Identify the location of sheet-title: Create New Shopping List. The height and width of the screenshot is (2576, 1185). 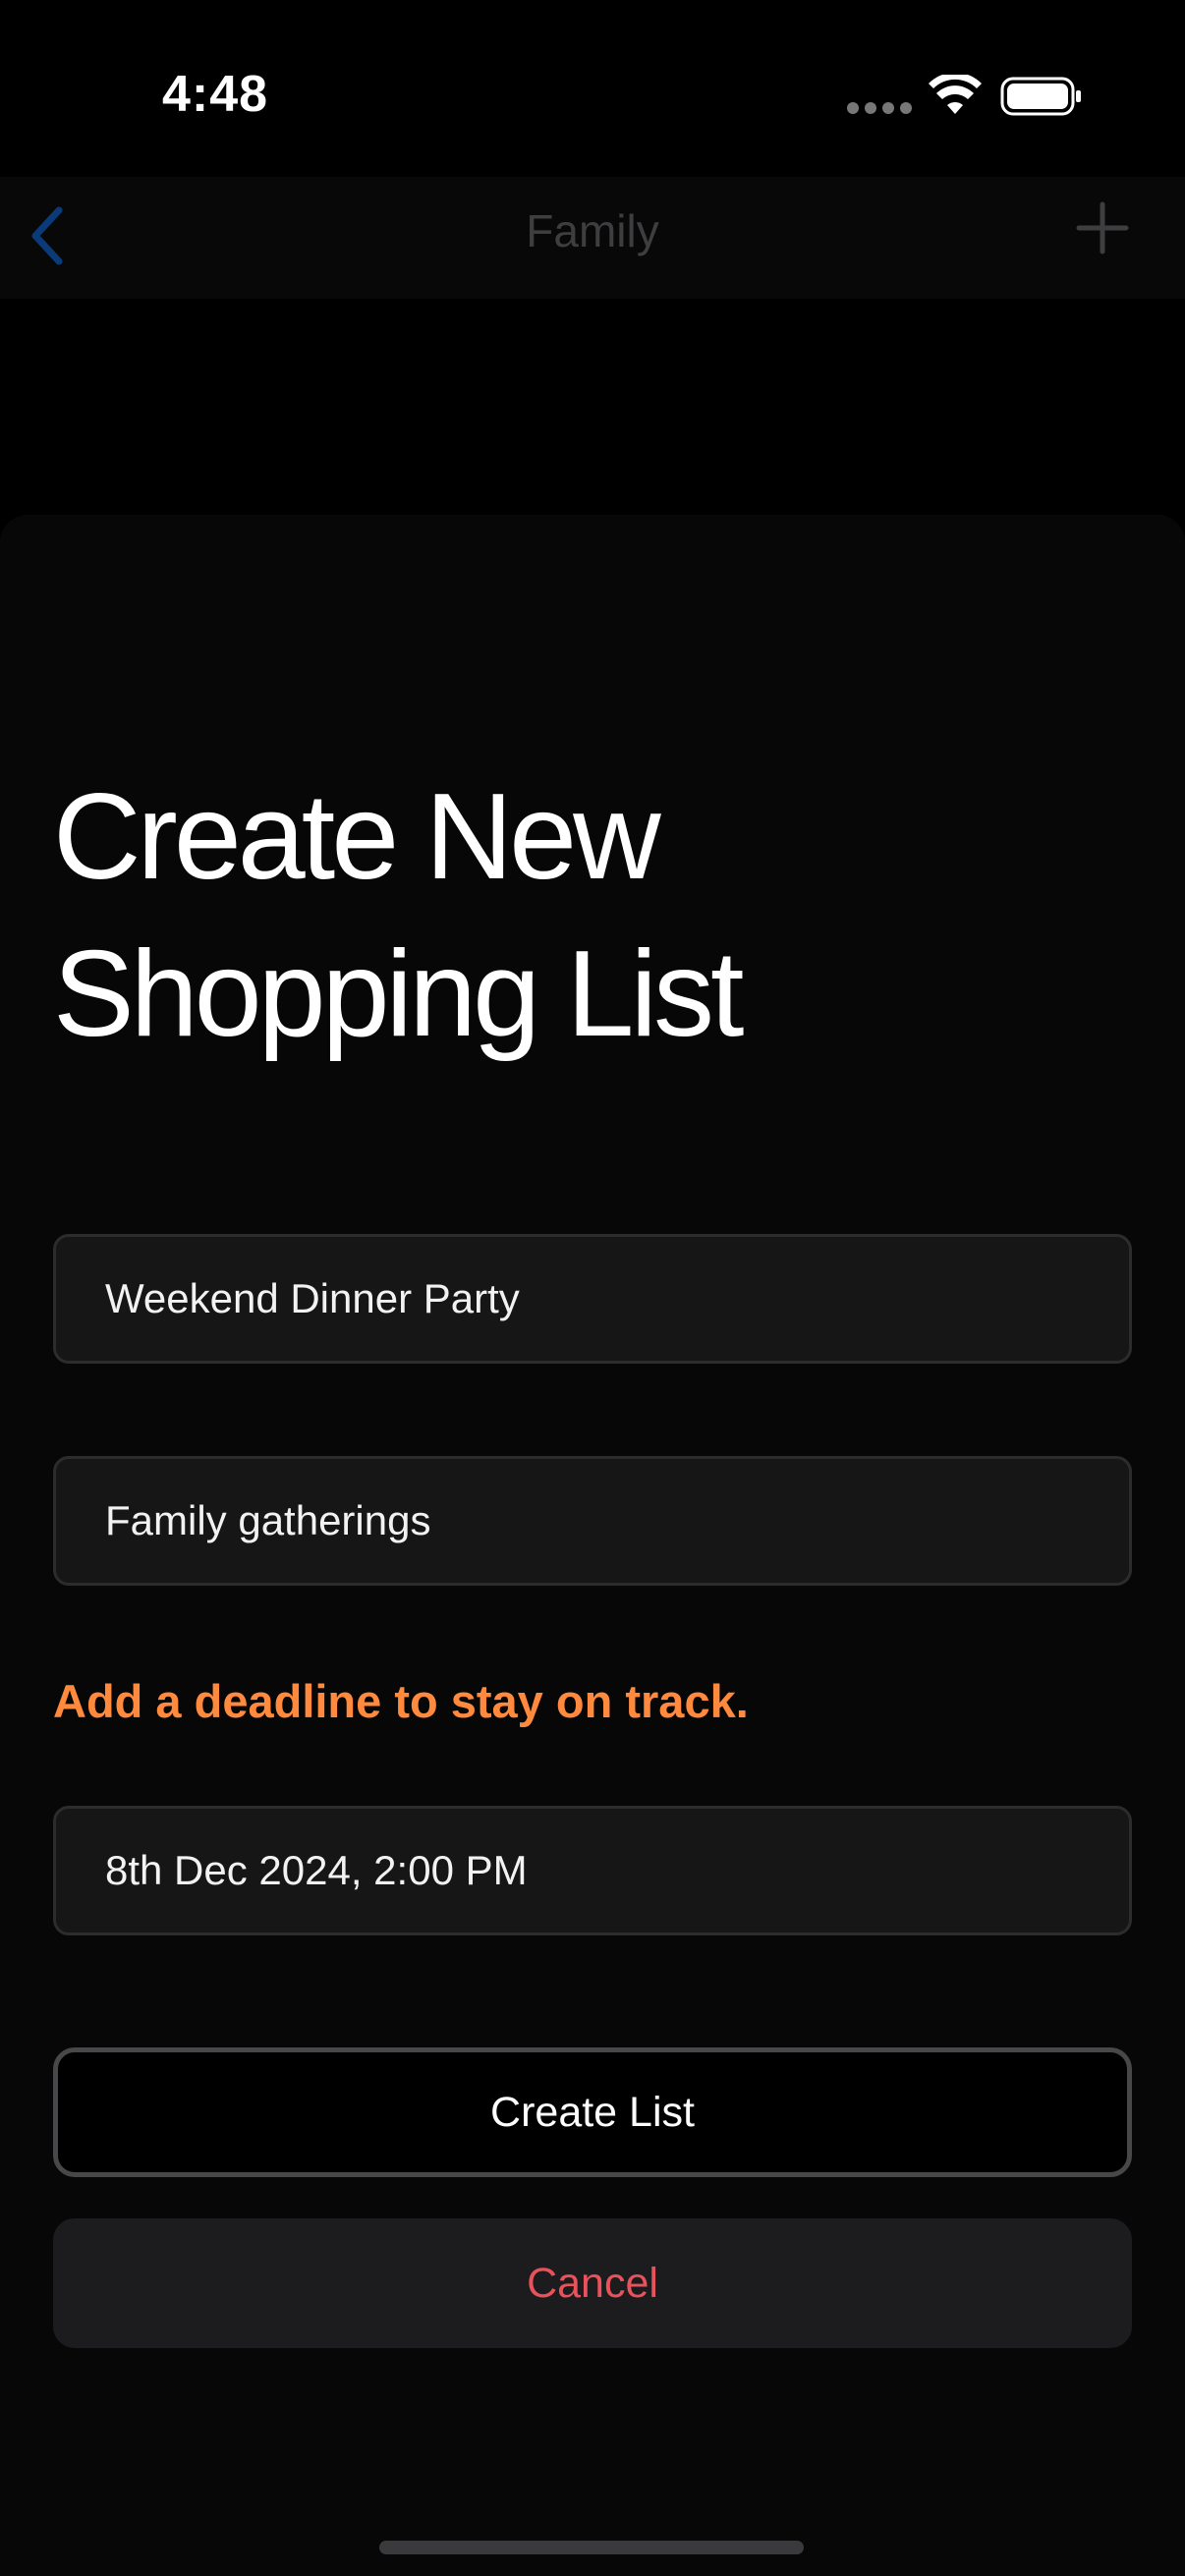
(594, 915).